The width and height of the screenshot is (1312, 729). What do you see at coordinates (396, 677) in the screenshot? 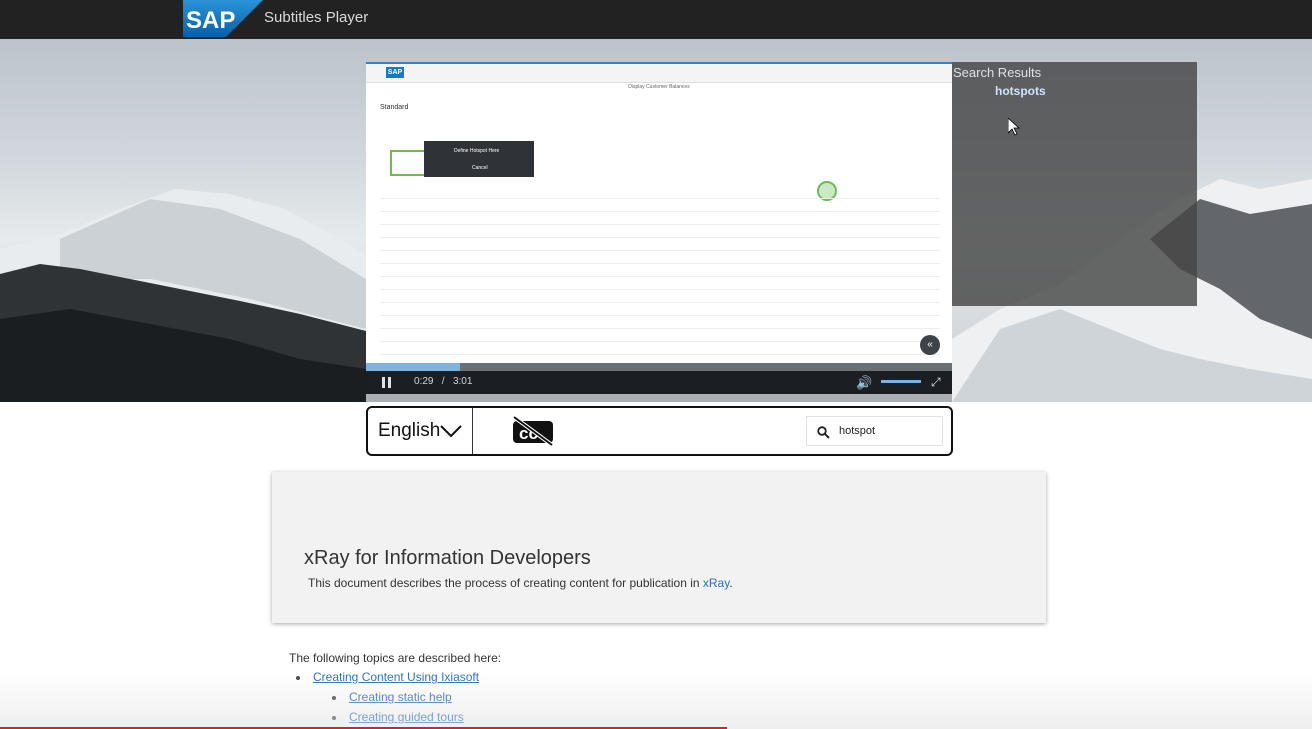
I see `topic-link-creating-content: Creating Content Using Ixiasoft` at bounding box center [396, 677].